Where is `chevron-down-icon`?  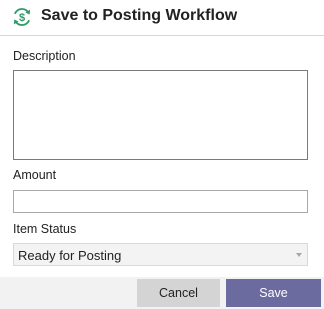
chevron-down-icon is located at coordinates (299, 255).